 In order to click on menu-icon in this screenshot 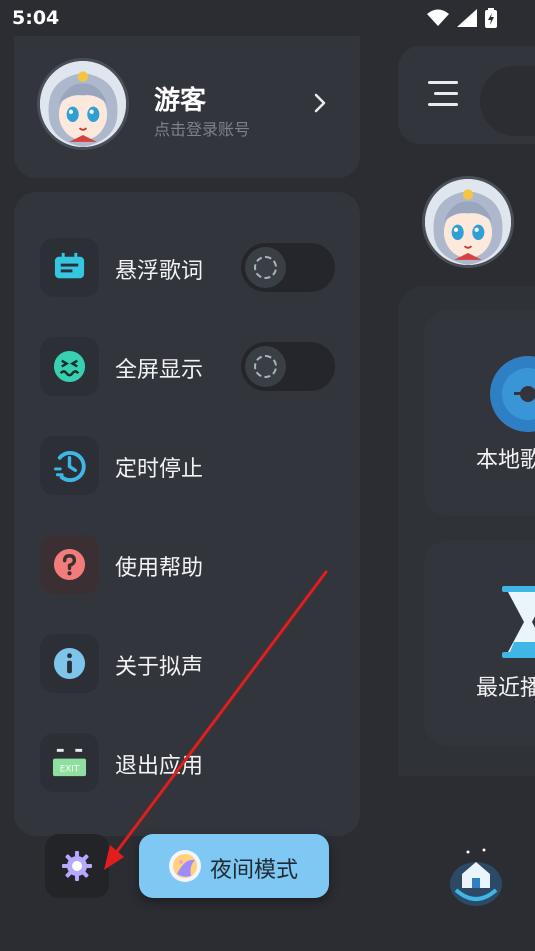, I will do `click(445, 94)`.